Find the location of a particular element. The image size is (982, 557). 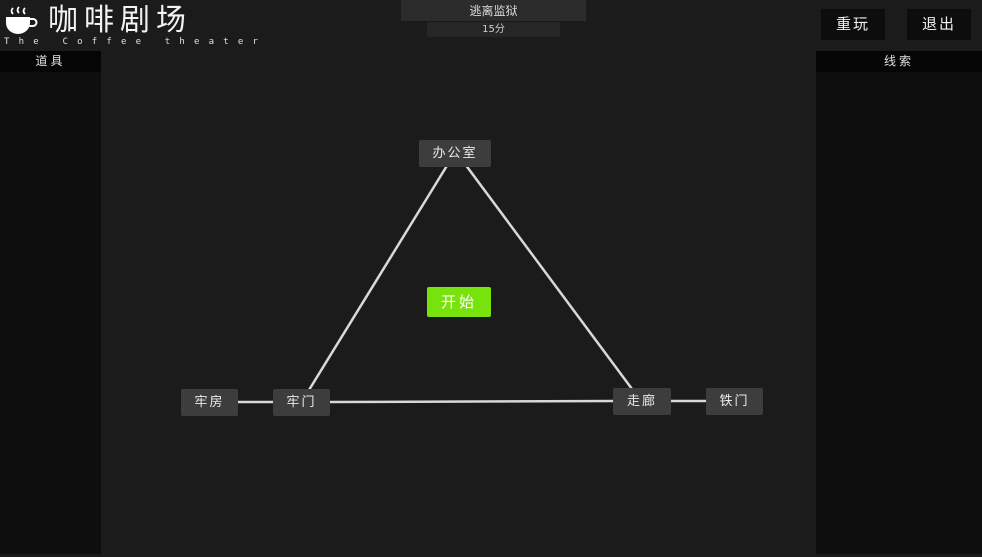

time-display: 15分 is located at coordinates (493, 29).